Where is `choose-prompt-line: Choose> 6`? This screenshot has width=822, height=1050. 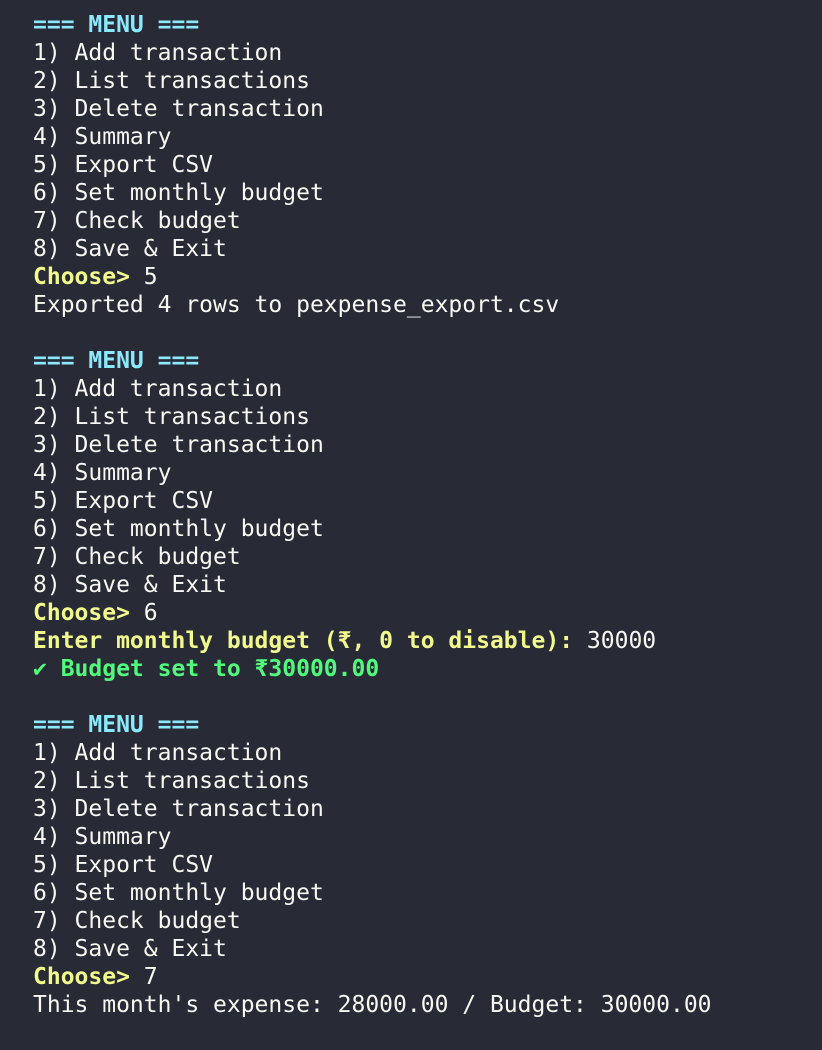 choose-prompt-line: Choose> 6 is located at coordinates (423, 613).